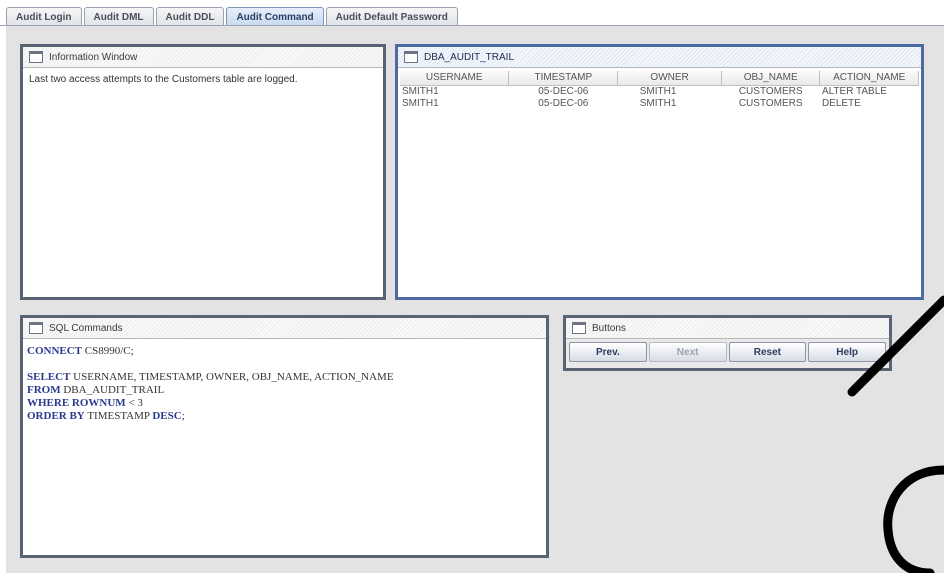  What do you see at coordinates (869, 78) in the screenshot?
I see `column-header-action-name: ACTION_NAME` at bounding box center [869, 78].